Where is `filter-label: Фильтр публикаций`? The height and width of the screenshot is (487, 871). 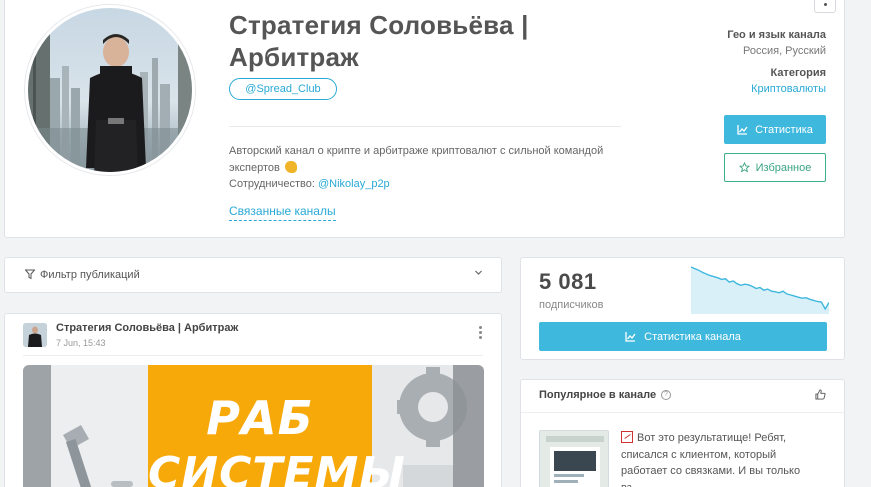
filter-label: Фильтр публикаций is located at coordinates (90, 275).